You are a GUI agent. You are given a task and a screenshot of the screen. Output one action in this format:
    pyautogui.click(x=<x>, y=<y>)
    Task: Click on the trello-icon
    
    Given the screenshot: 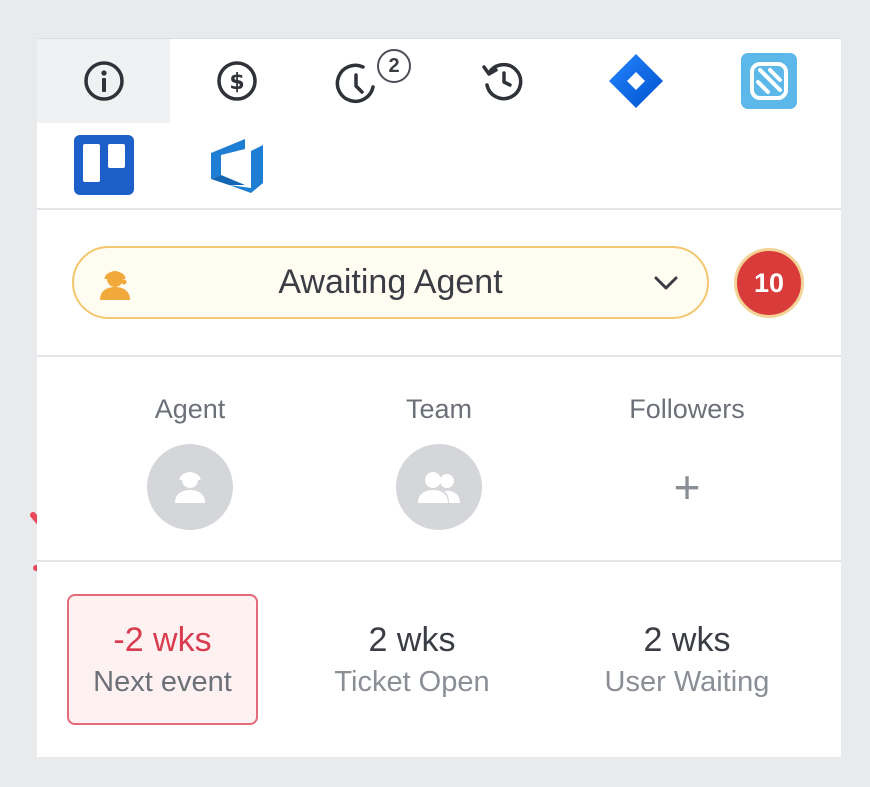 What is the action you would take?
    pyautogui.click(x=103, y=165)
    